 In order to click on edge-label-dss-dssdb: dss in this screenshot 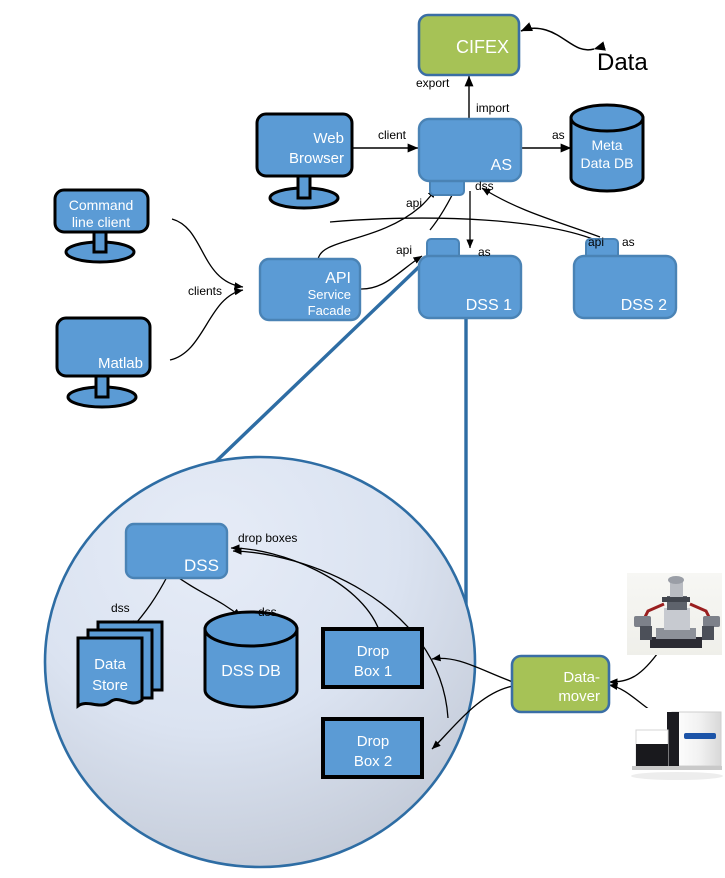, I will do `click(267, 612)`.